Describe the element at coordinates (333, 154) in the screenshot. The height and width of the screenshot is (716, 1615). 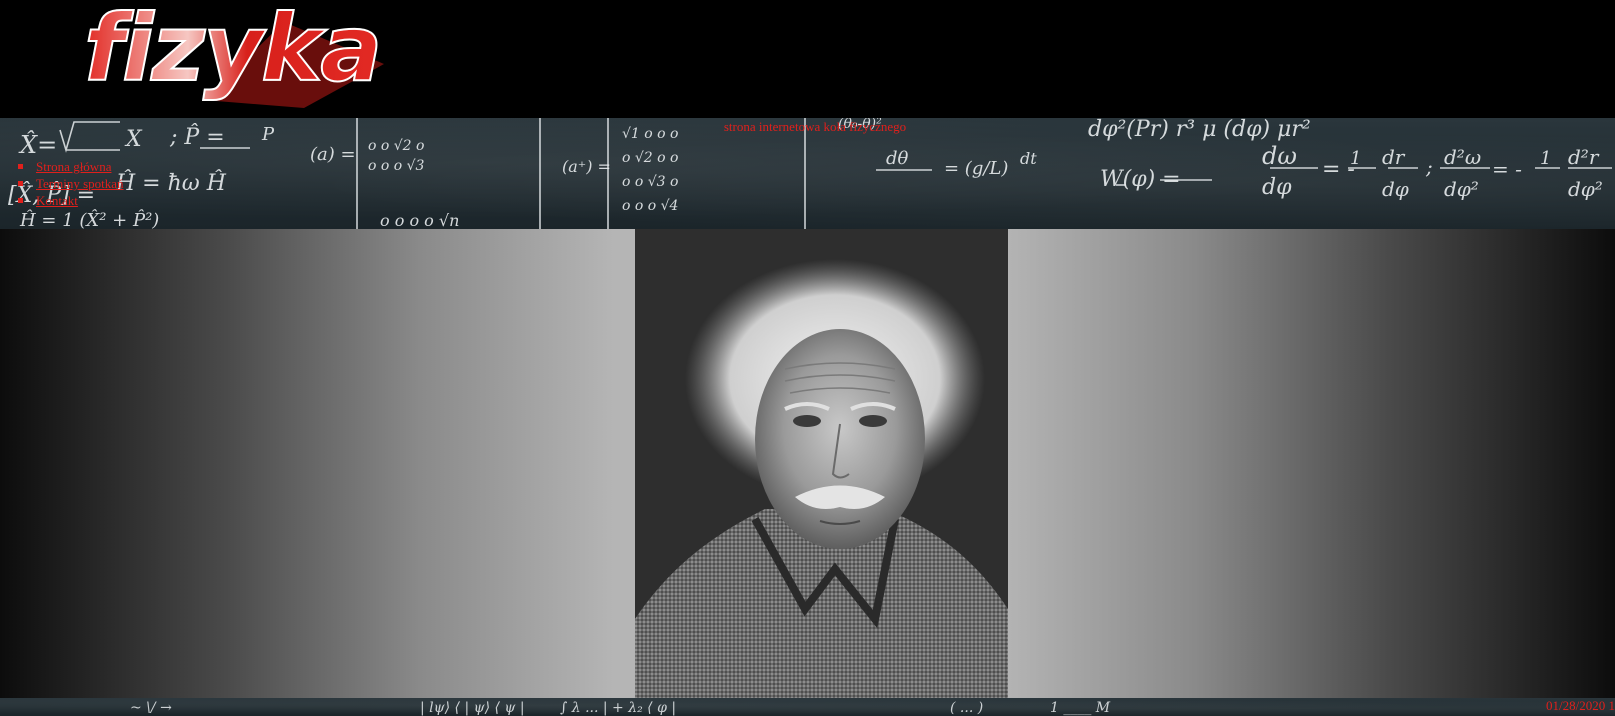
I see `svg-text: (a) =` at that location.